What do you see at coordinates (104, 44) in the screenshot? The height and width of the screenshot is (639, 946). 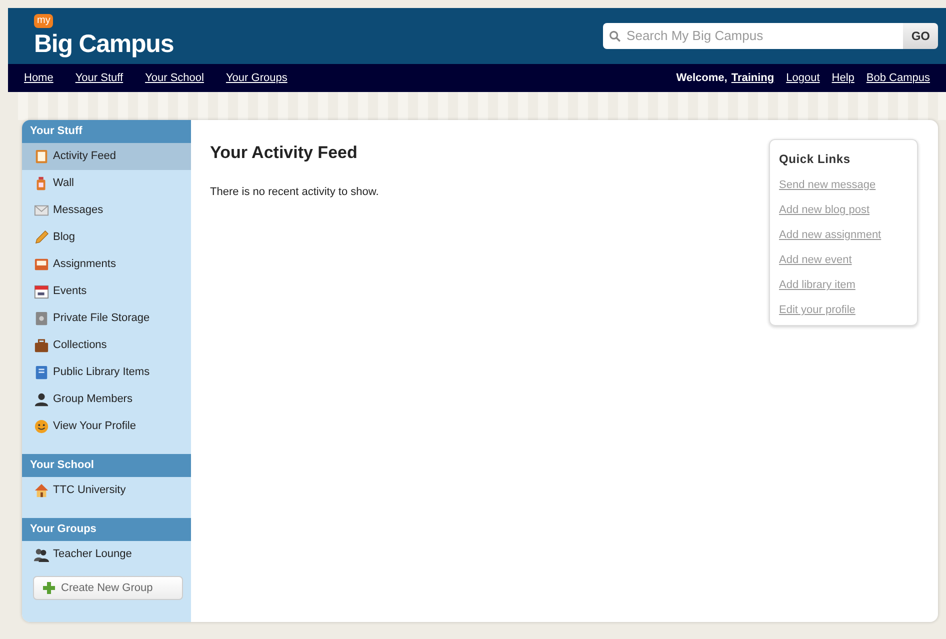 I see `logo-text: Big Campus` at bounding box center [104, 44].